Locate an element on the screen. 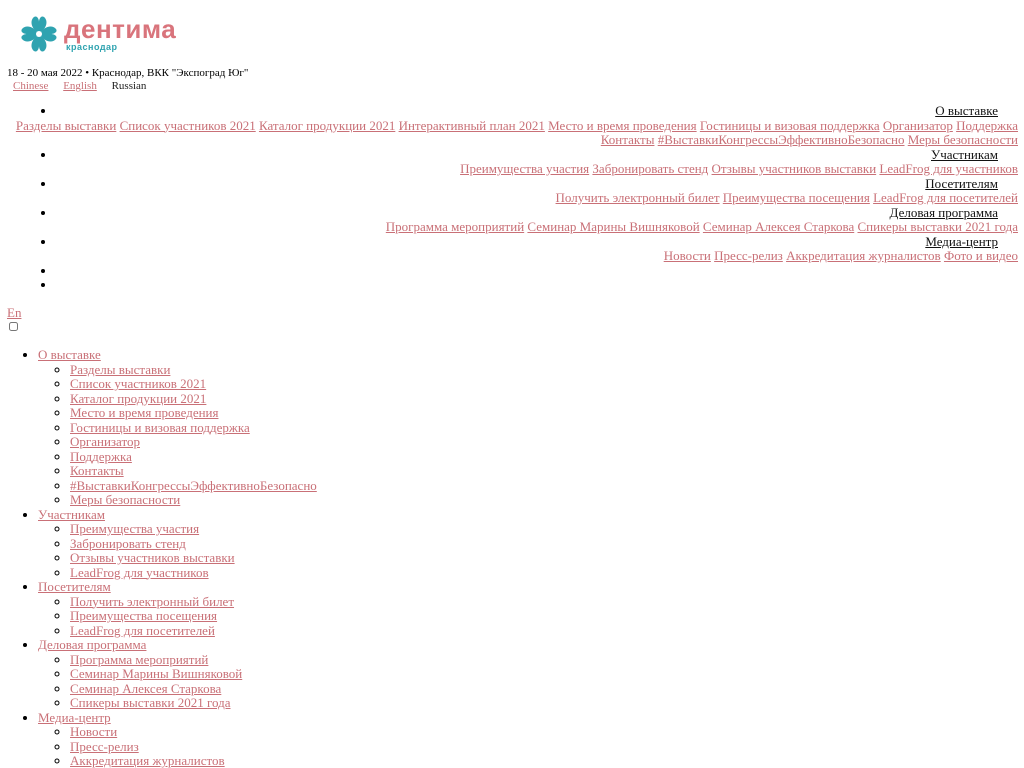  mobile-nav-subitem: Семинар Алексея Старкова is located at coordinates (193, 689).